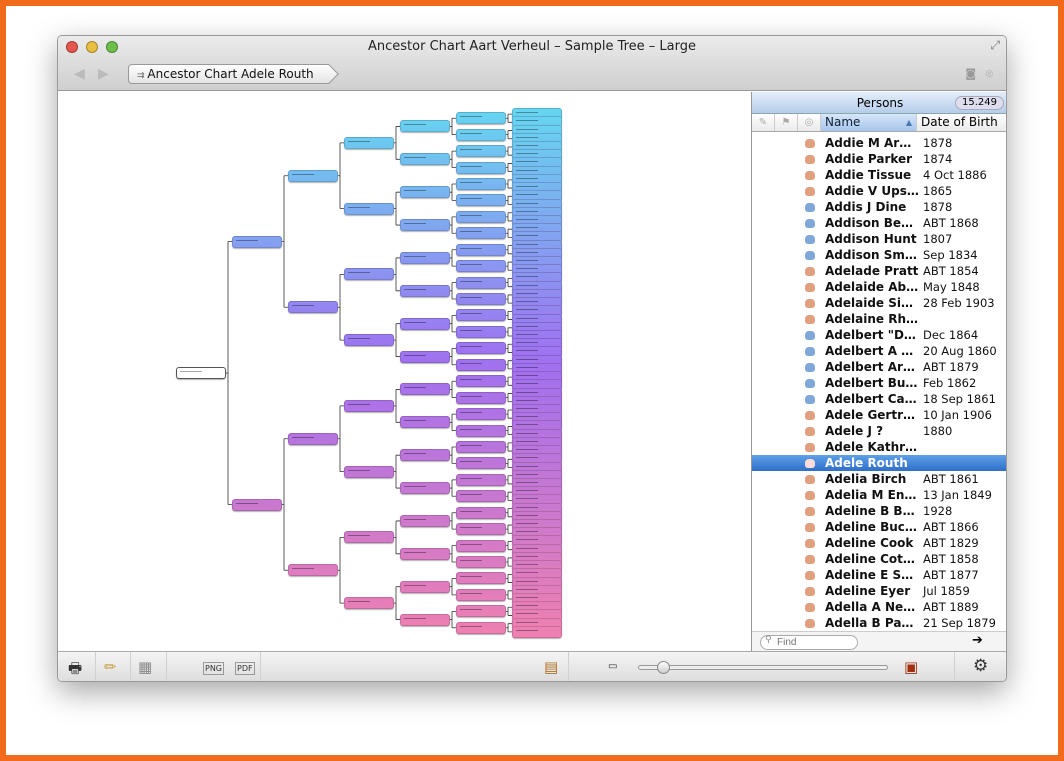 The height and width of the screenshot is (761, 1064). I want to click on person-row: Addison Beam ABT 1868, so click(879, 223).